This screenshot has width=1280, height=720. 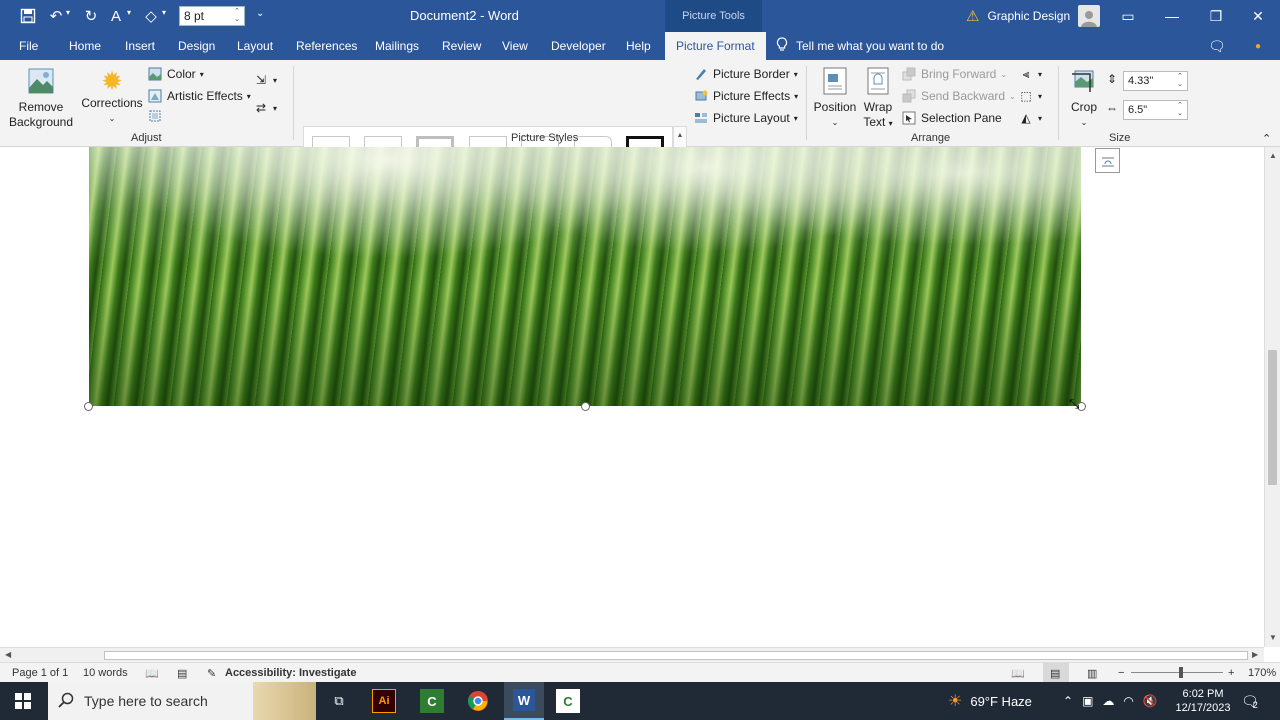 What do you see at coordinates (152, 673) in the screenshot?
I see `proofing-icon: 📖` at bounding box center [152, 673].